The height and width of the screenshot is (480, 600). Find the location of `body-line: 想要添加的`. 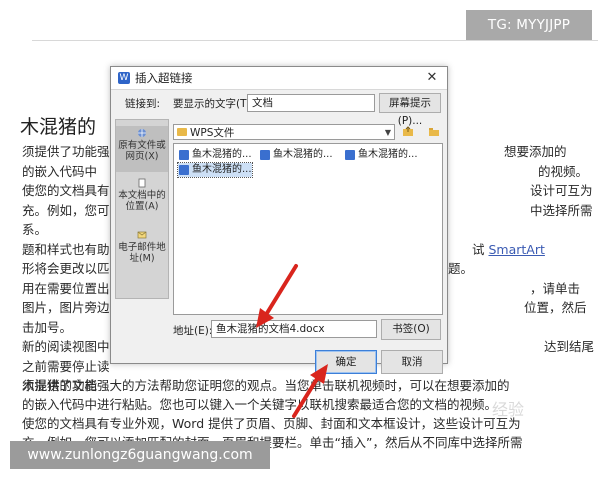

body-line: 想要添加的 is located at coordinates (535, 151).